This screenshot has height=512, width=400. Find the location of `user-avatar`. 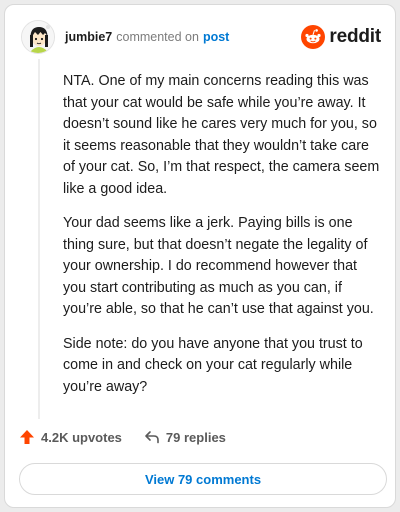

user-avatar is located at coordinates (38, 37).